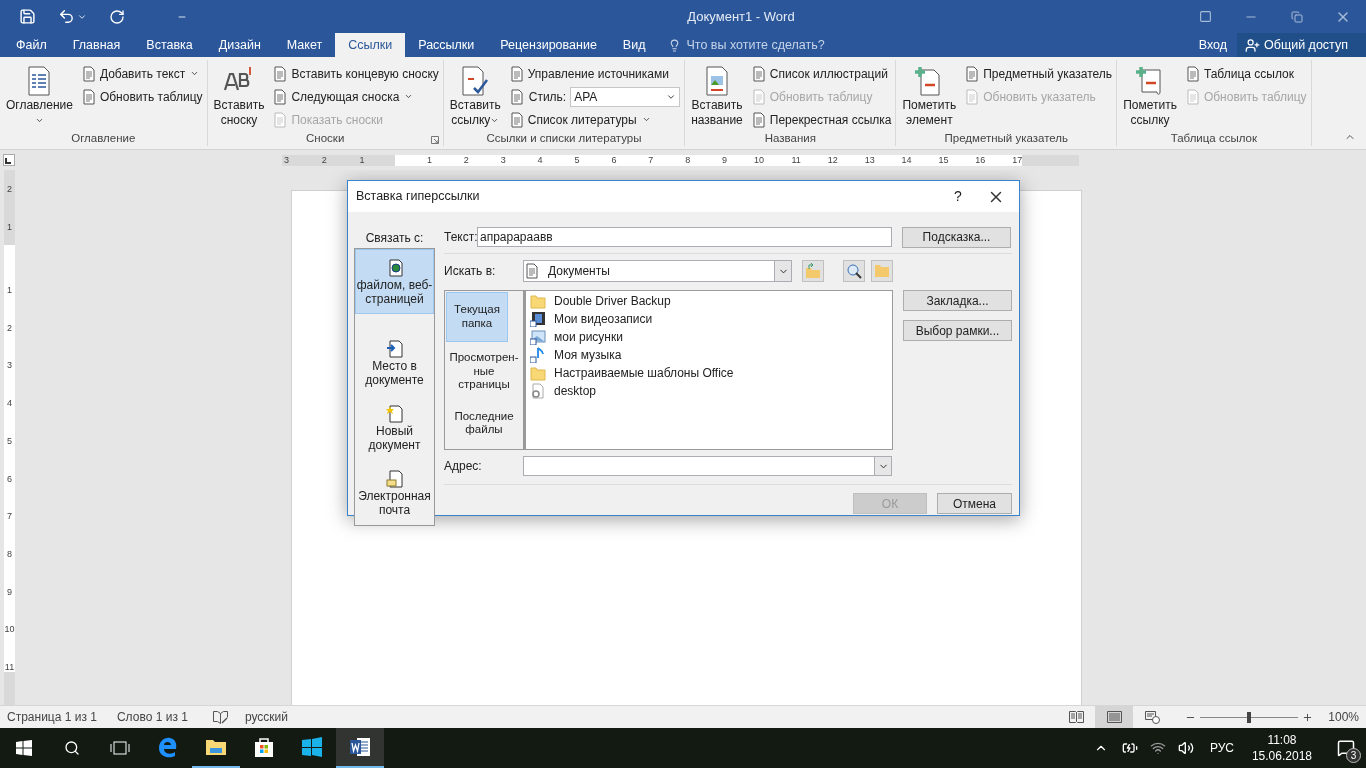  Describe the element at coordinates (821, 73) in the screenshot. I see `ribbon-small-button: Список иллюстраций` at that location.